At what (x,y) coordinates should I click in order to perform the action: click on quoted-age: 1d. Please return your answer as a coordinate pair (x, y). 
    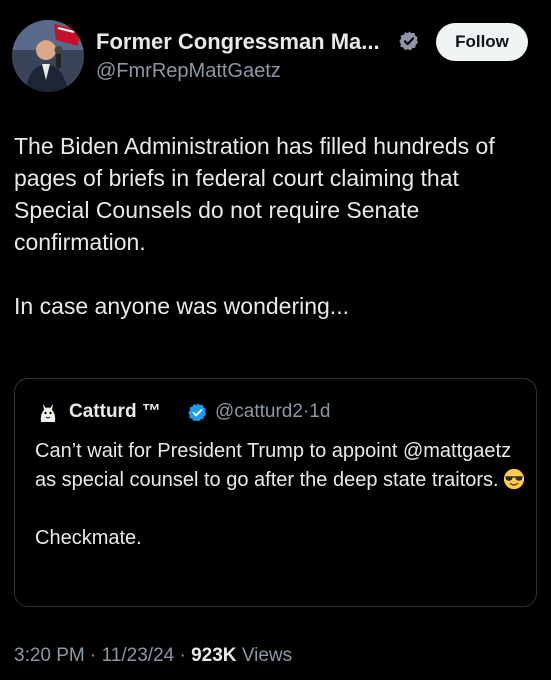
    Looking at the image, I should click on (319, 411).